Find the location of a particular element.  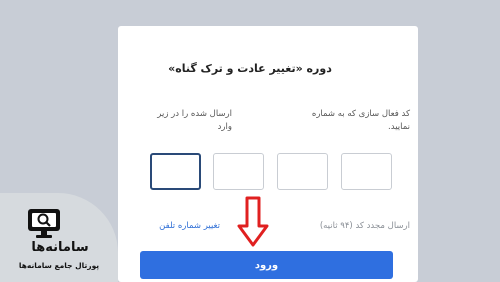

change-phone-link: تغییر شماره تلفن is located at coordinates (180, 226).